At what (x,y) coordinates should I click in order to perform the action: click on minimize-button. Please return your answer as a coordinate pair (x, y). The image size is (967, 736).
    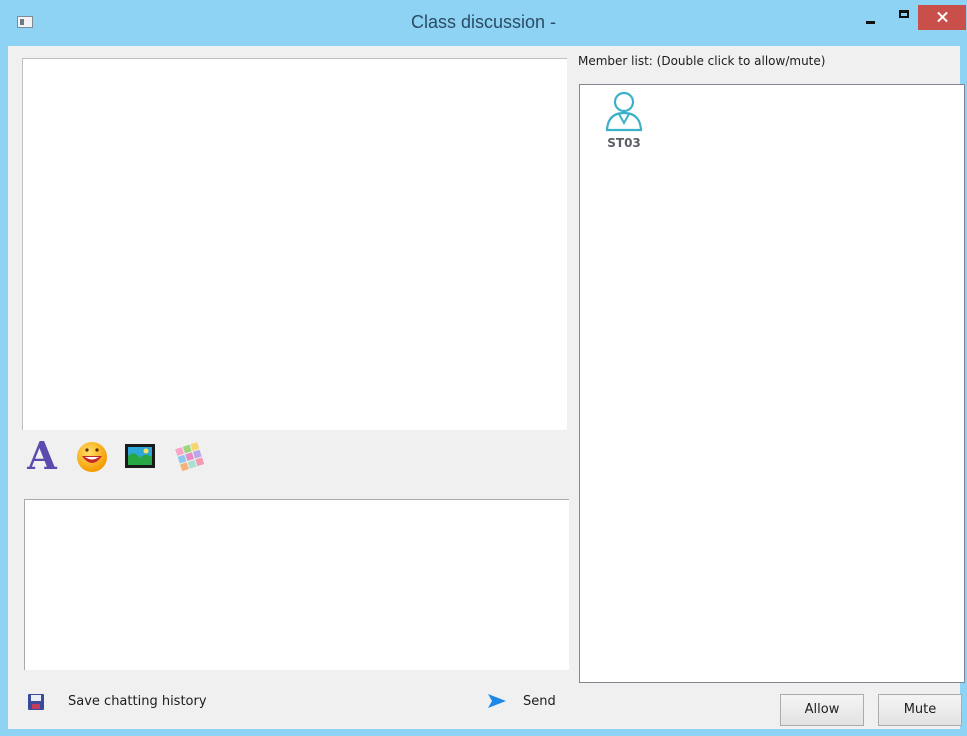
    Looking at the image, I should click on (871, 18).